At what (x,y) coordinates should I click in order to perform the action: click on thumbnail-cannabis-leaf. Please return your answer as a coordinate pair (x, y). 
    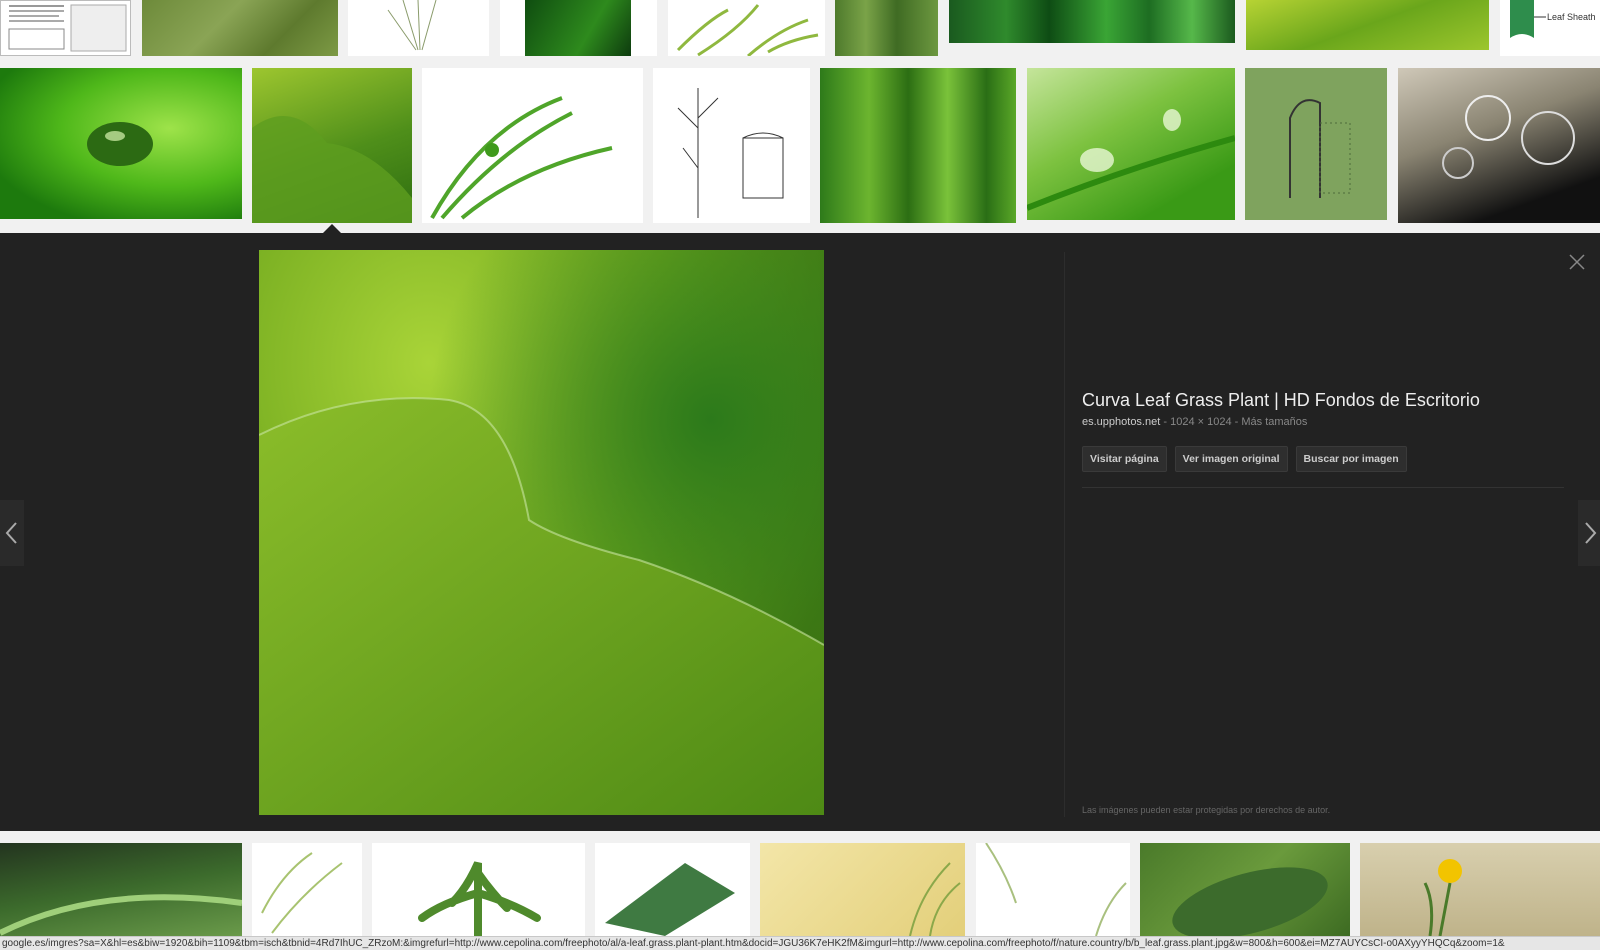
    Looking at the image, I should click on (478, 889).